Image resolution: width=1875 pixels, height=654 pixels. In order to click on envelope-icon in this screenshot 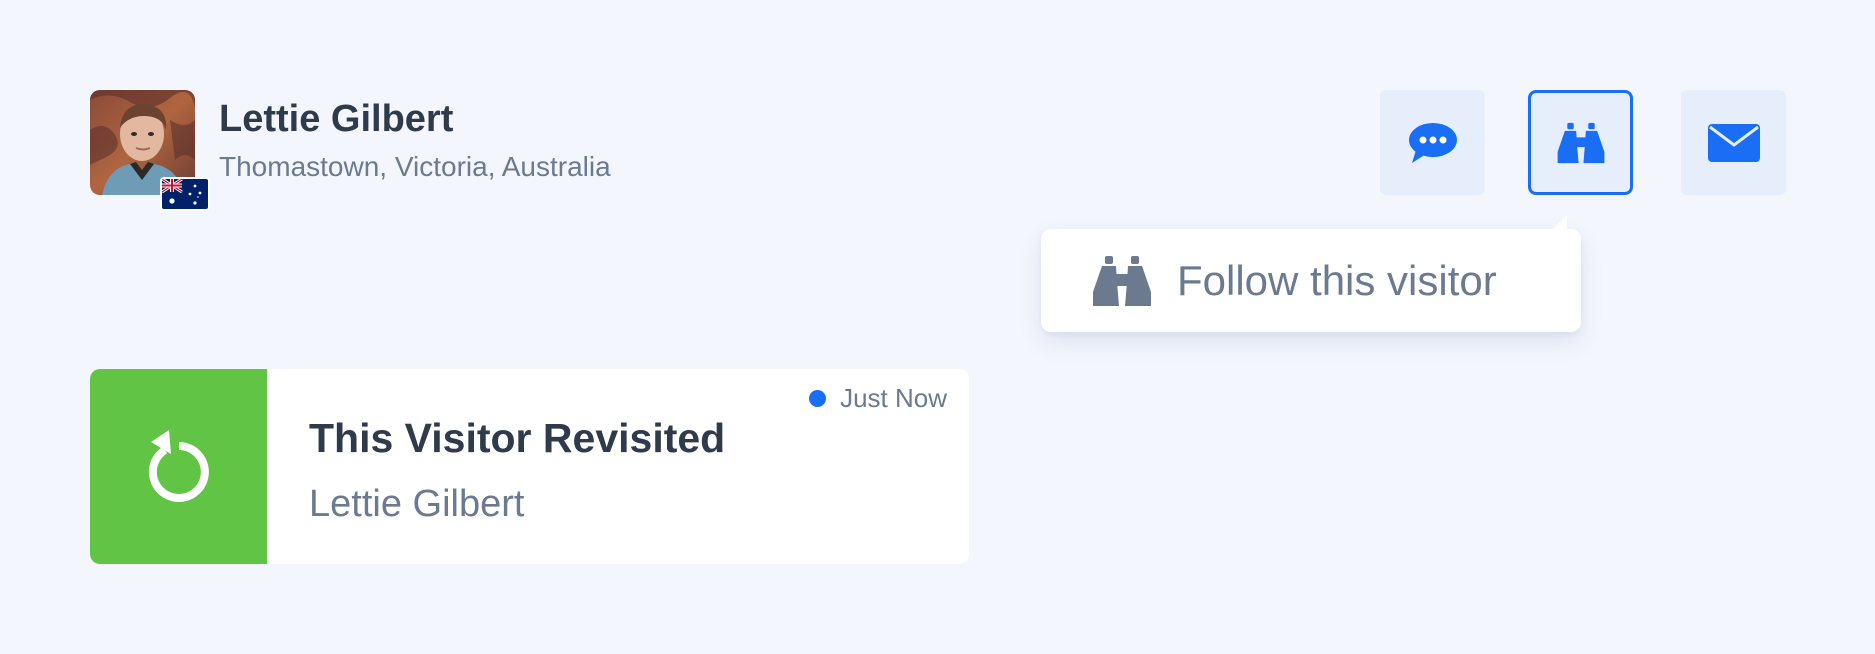, I will do `click(1733, 142)`.